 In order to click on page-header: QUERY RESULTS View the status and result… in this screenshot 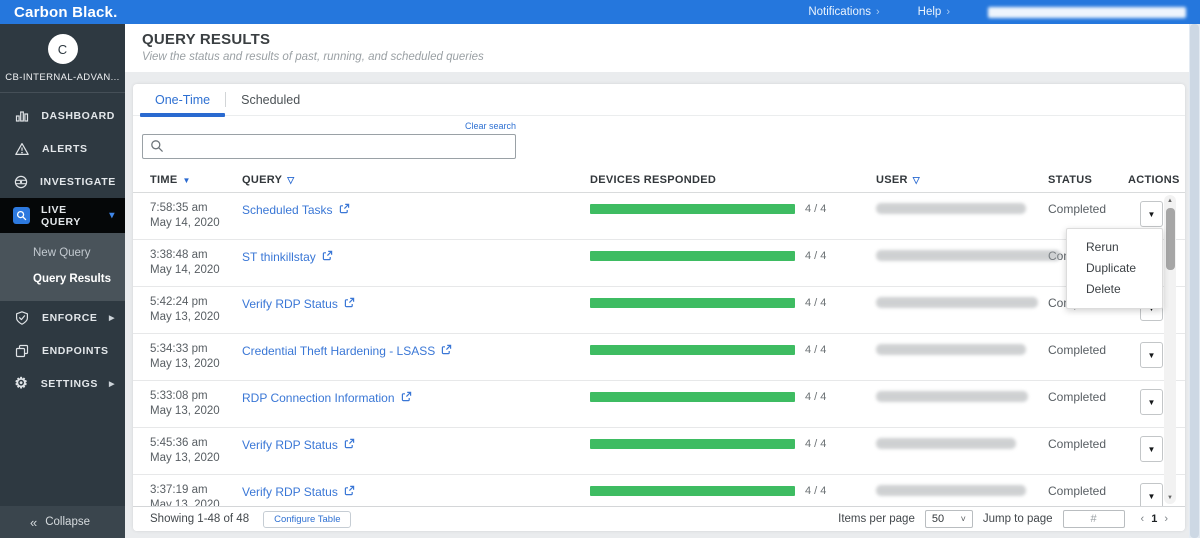, I will do `click(662, 48)`.